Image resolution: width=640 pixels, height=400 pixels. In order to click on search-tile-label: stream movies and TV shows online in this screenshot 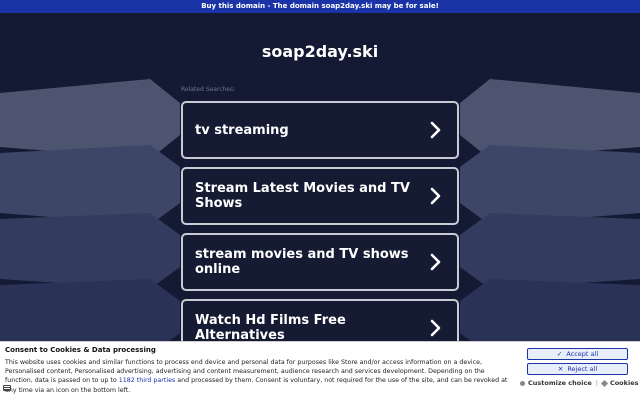, I will do `click(302, 262)`.